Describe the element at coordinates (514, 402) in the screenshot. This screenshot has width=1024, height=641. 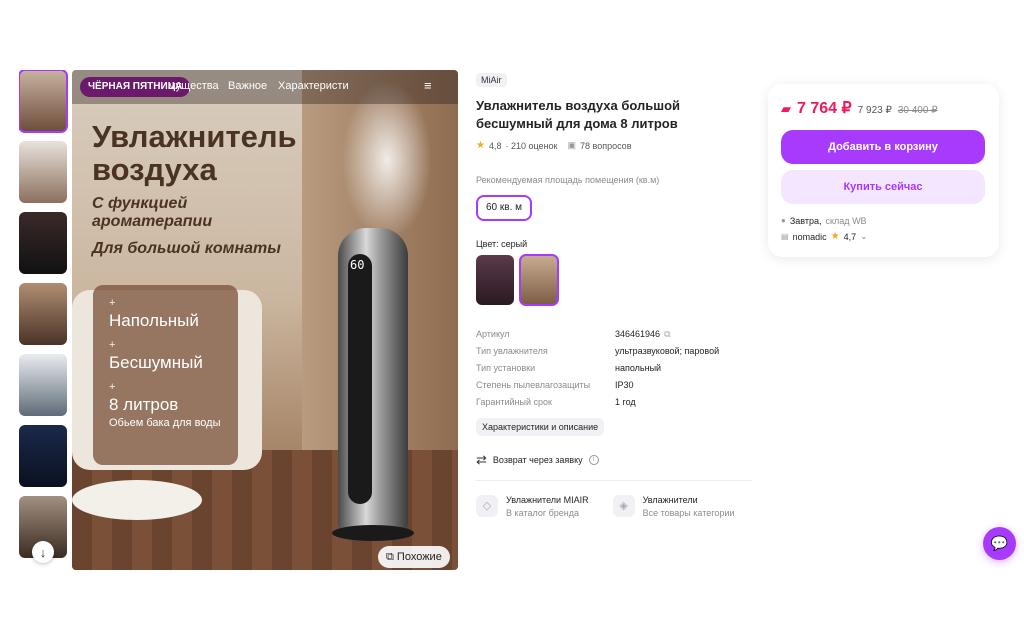
I see `spec-key: Гарантийный срок` at that location.